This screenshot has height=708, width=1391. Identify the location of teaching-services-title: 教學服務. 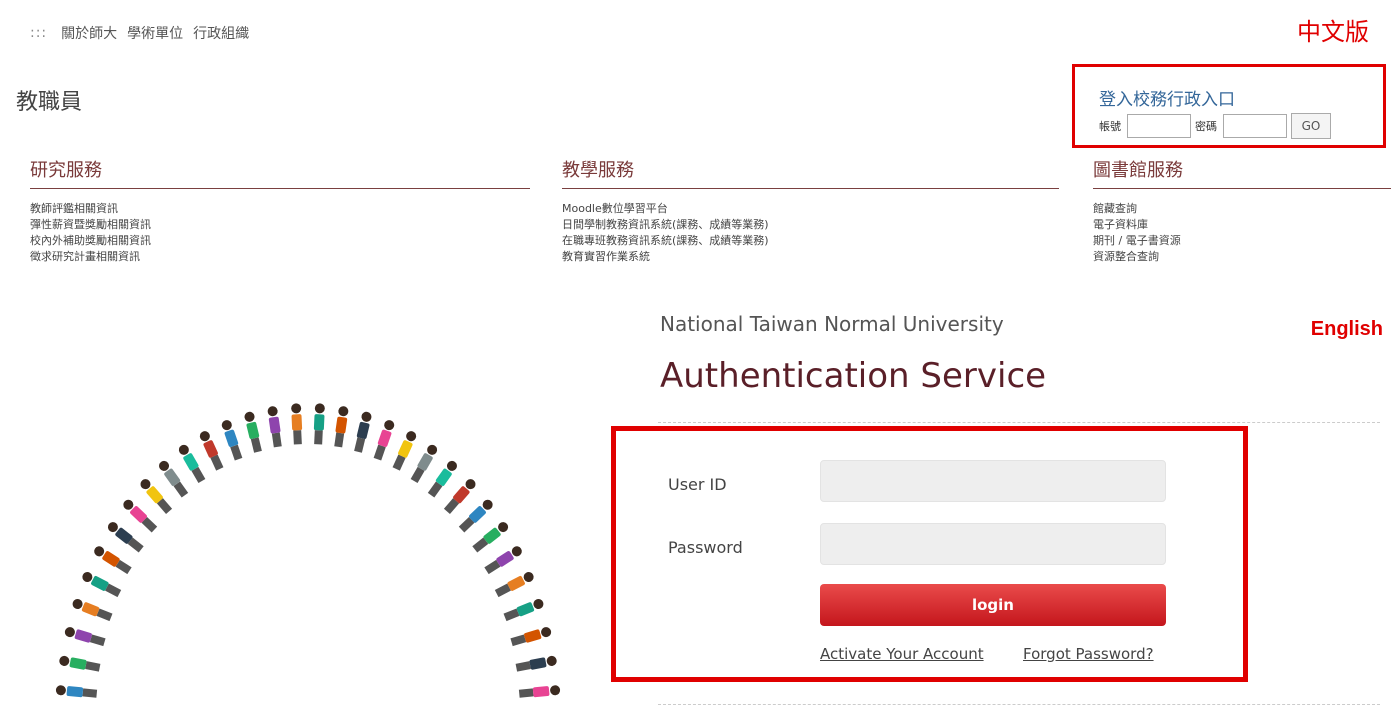
(810, 172).